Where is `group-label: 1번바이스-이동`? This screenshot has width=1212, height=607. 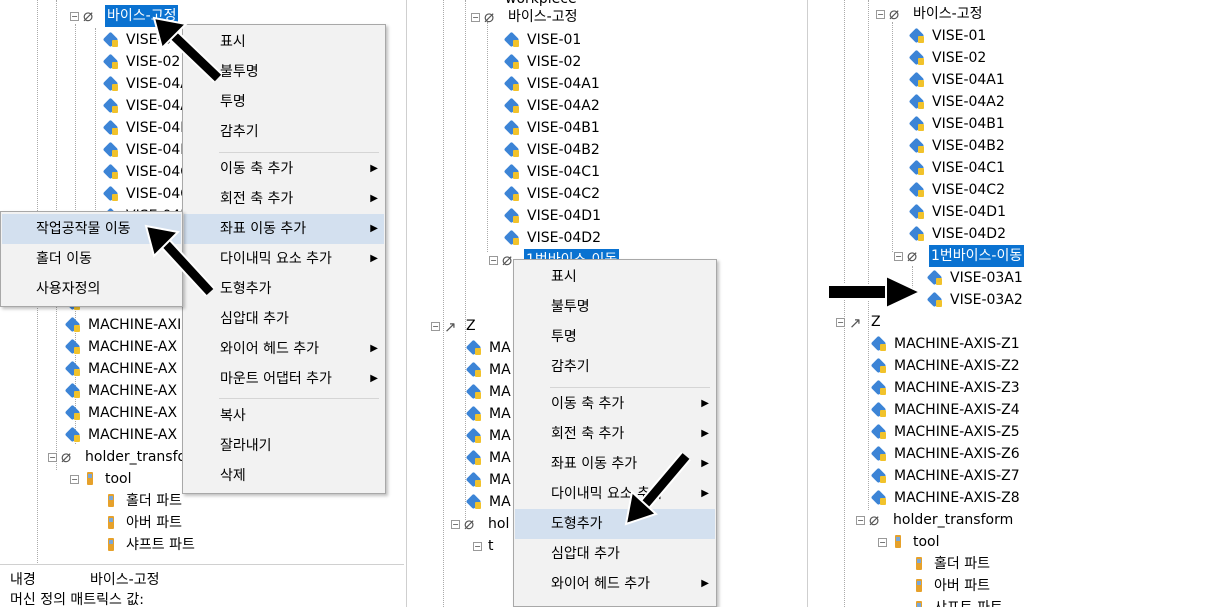 group-label: 1번바이스-이동 is located at coordinates (977, 256).